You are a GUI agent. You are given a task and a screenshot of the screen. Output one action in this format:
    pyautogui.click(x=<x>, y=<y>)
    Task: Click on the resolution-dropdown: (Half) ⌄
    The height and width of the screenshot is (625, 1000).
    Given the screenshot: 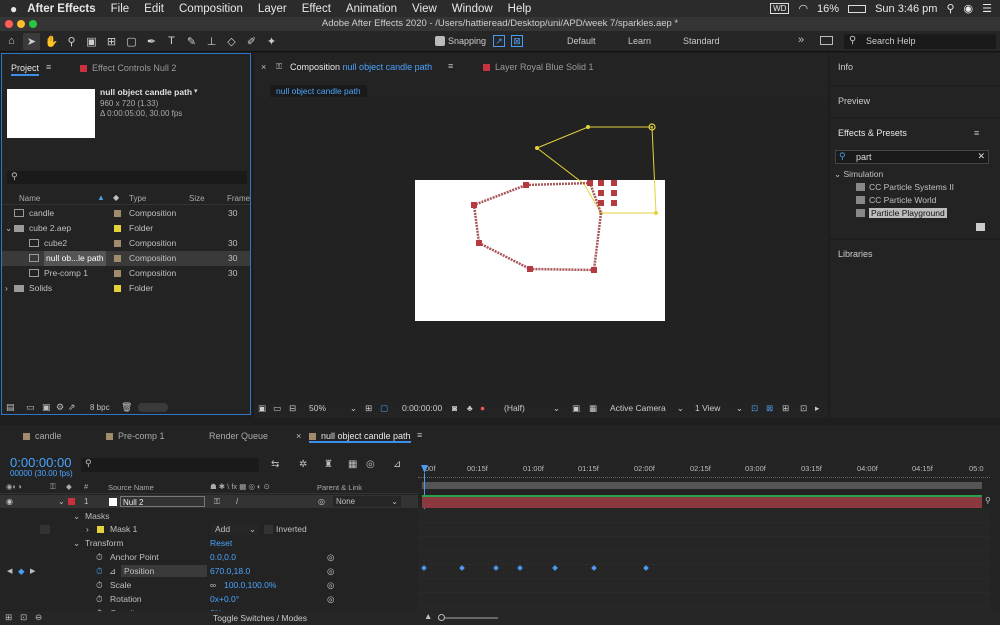 What is the action you would take?
    pyautogui.click(x=533, y=408)
    